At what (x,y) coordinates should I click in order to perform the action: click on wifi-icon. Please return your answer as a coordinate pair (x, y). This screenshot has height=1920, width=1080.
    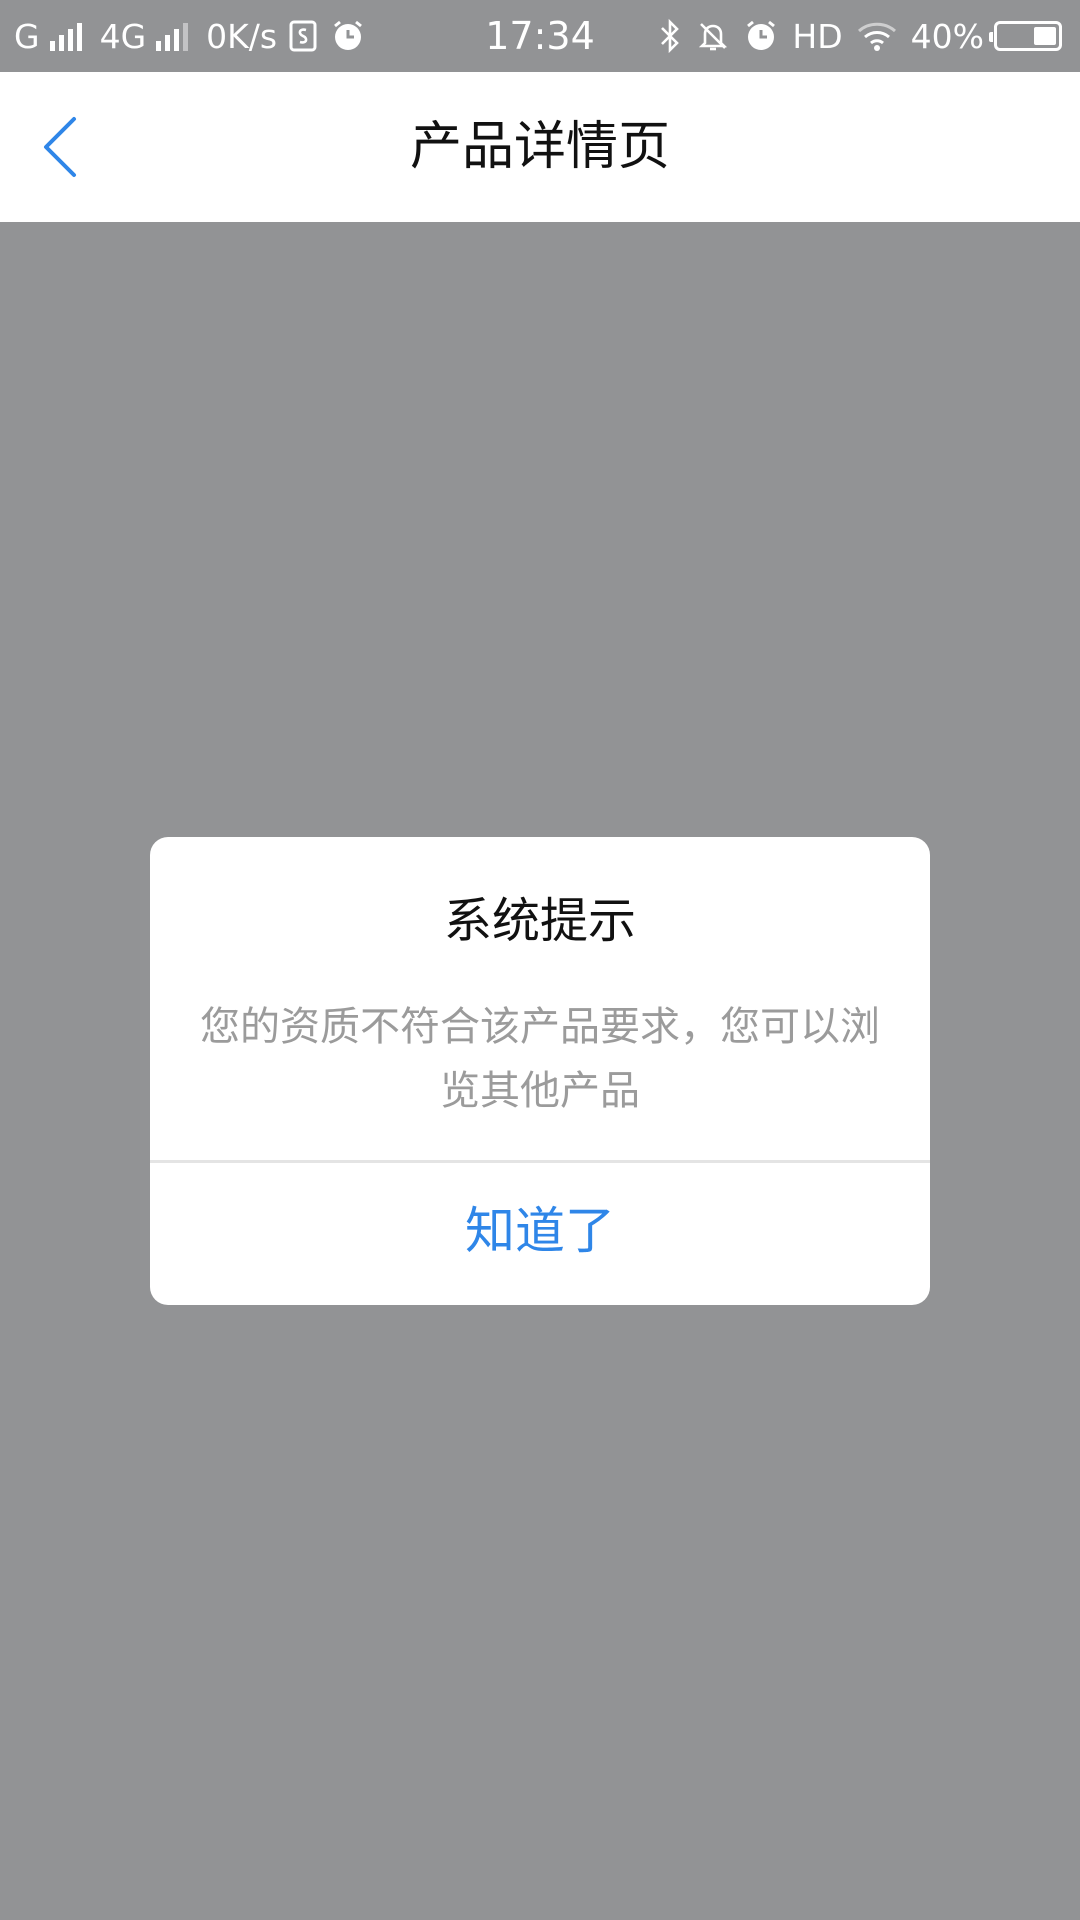
    Looking at the image, I should click on (877, 36).